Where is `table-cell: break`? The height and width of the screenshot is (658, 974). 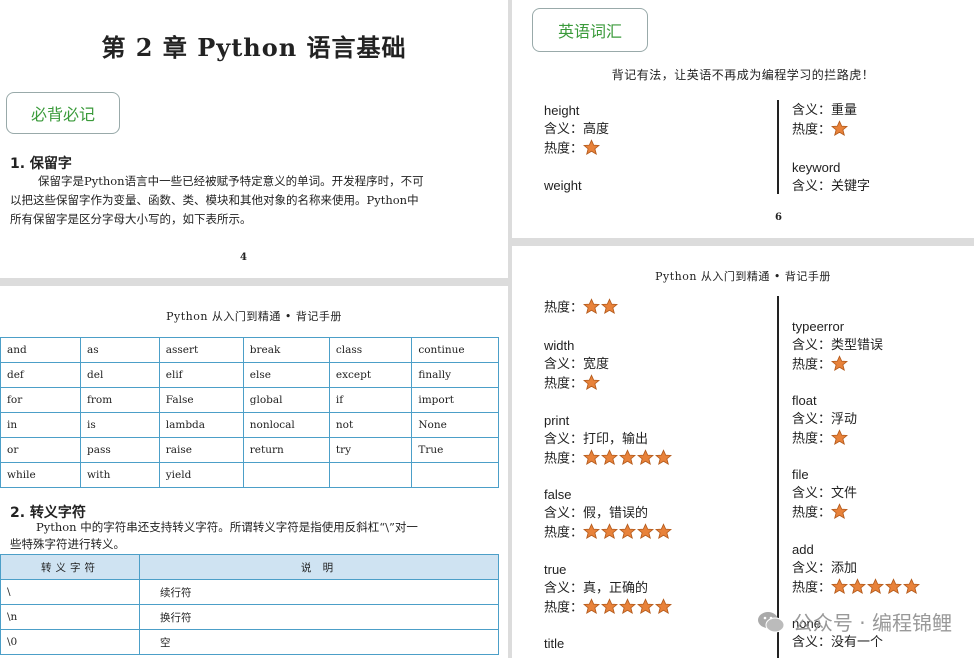 table-cell: break is located at coordinates (286, 350).